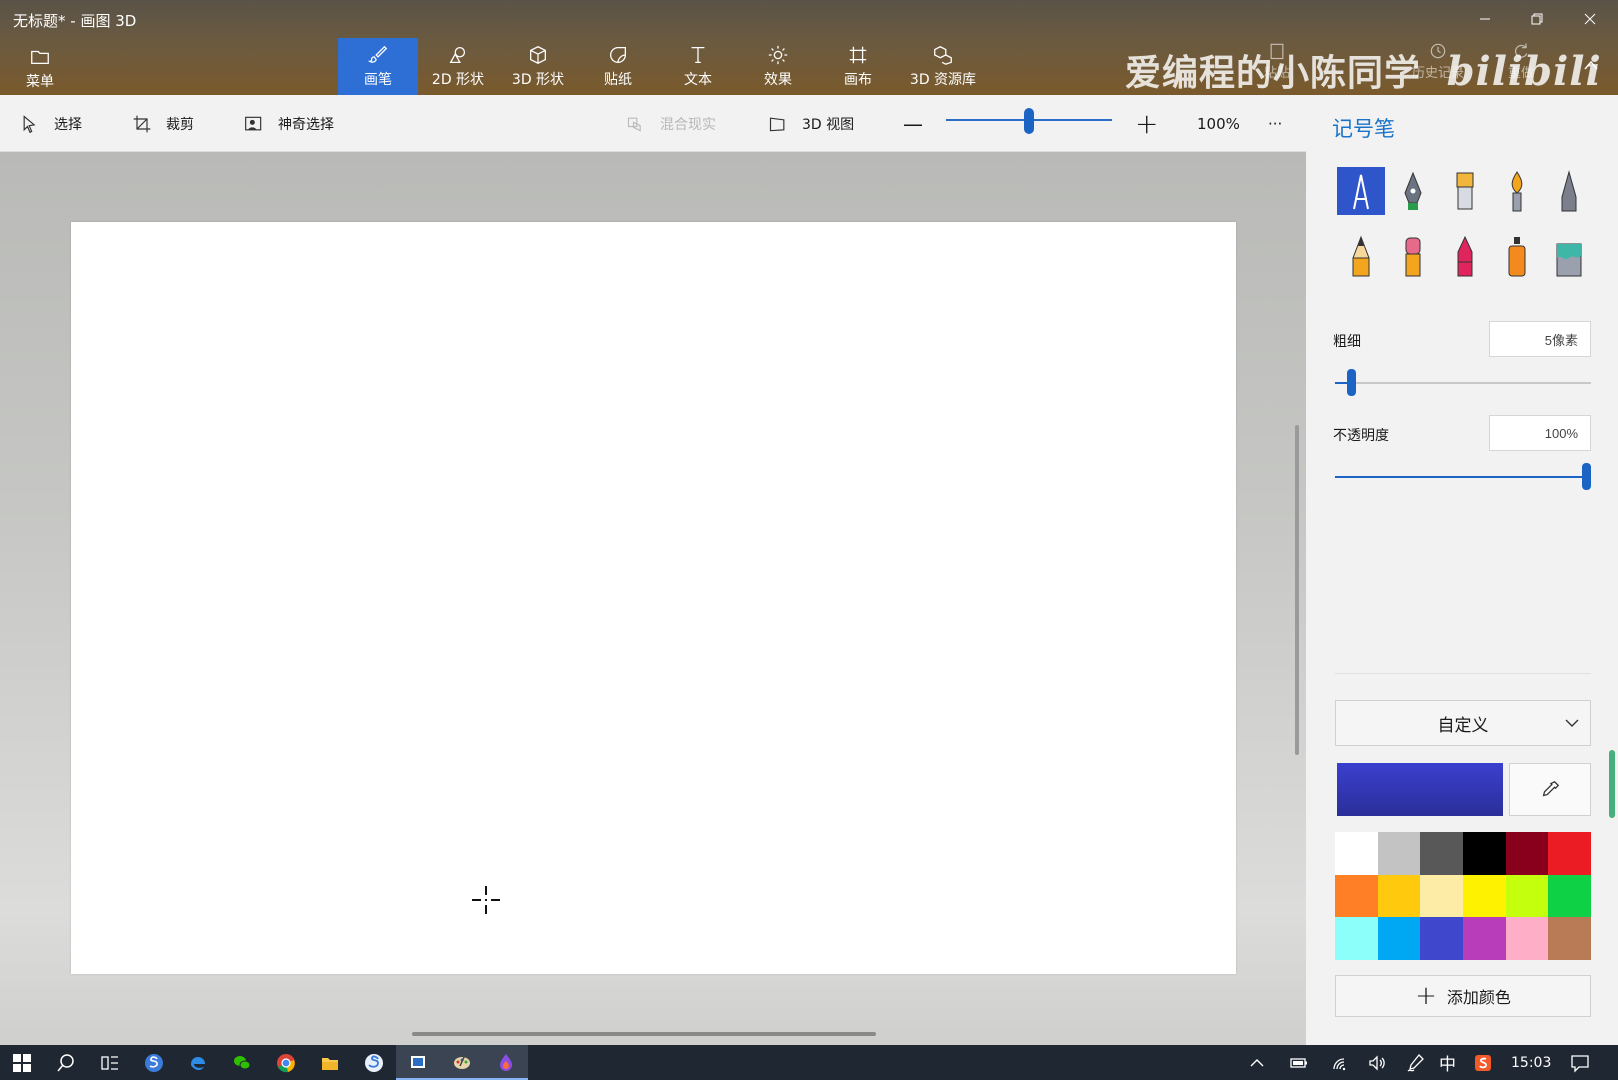 Image resolution: width=1618 pixels, height=1080 pixels. I want to click on tab-label: 3D 资源库, so click(943, 80).